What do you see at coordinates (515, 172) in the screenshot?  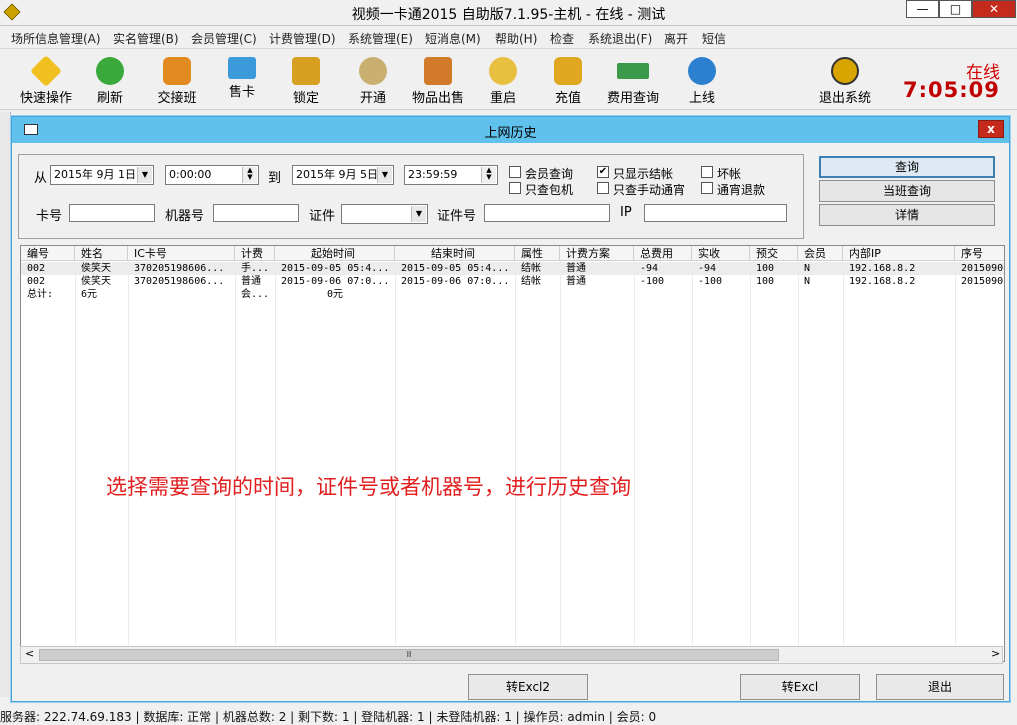 I see `member-query-checkbox` at bounding box center [515, 172].